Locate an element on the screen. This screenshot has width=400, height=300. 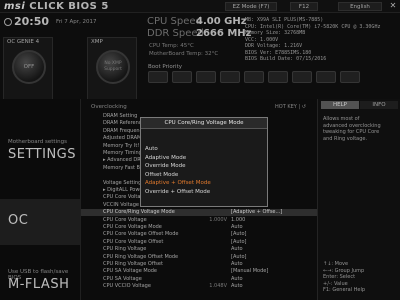
dialog-title: CPU Core/Ring Voltage Mode is located at coordinates (204, 123).